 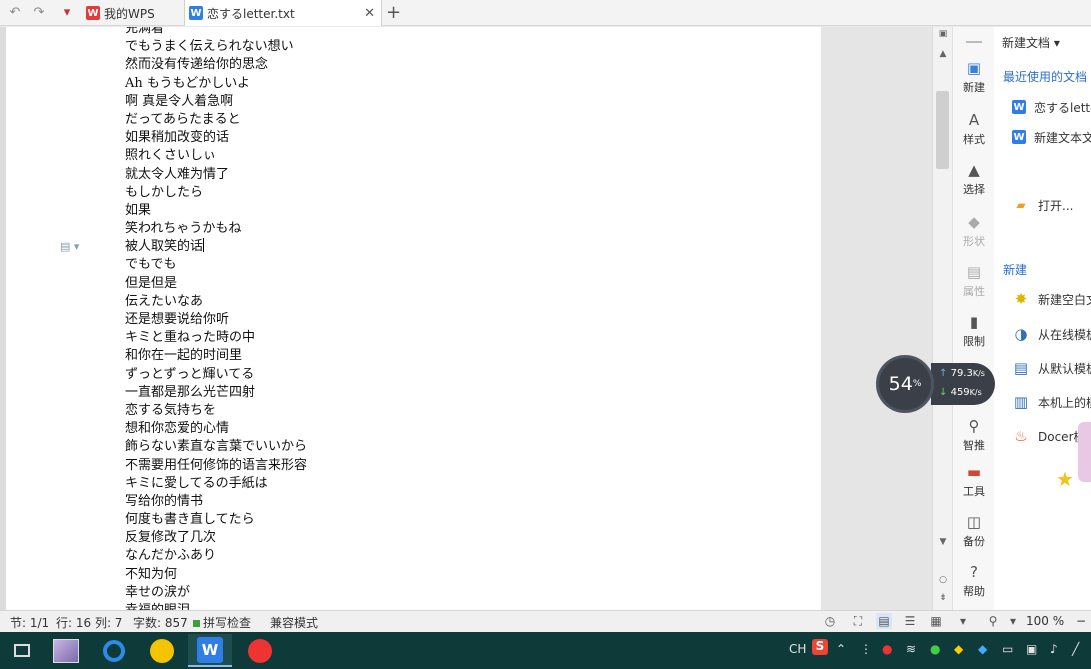 I want to click on view-toggle-icon: ▣, so click(x=943, y=34).